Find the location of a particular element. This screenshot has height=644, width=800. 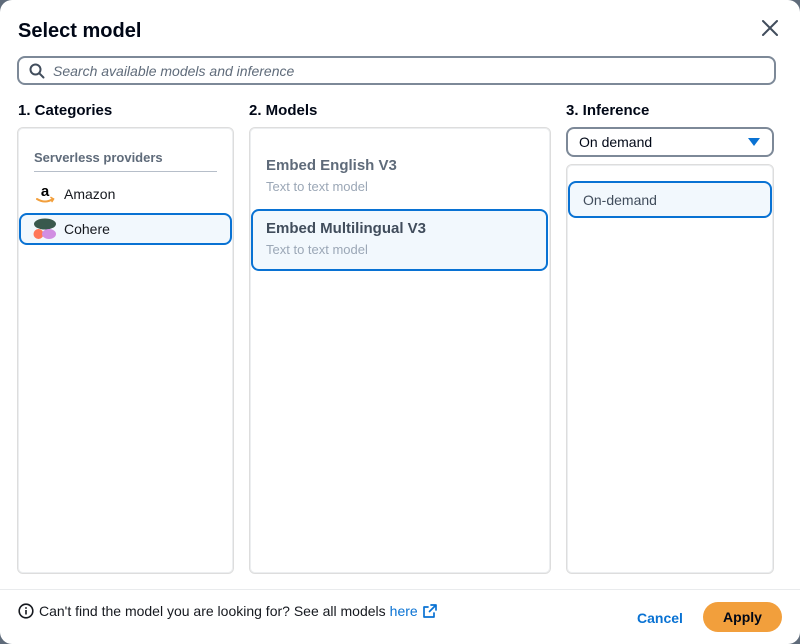

external-link-icon is located at coordinates (429, 611).